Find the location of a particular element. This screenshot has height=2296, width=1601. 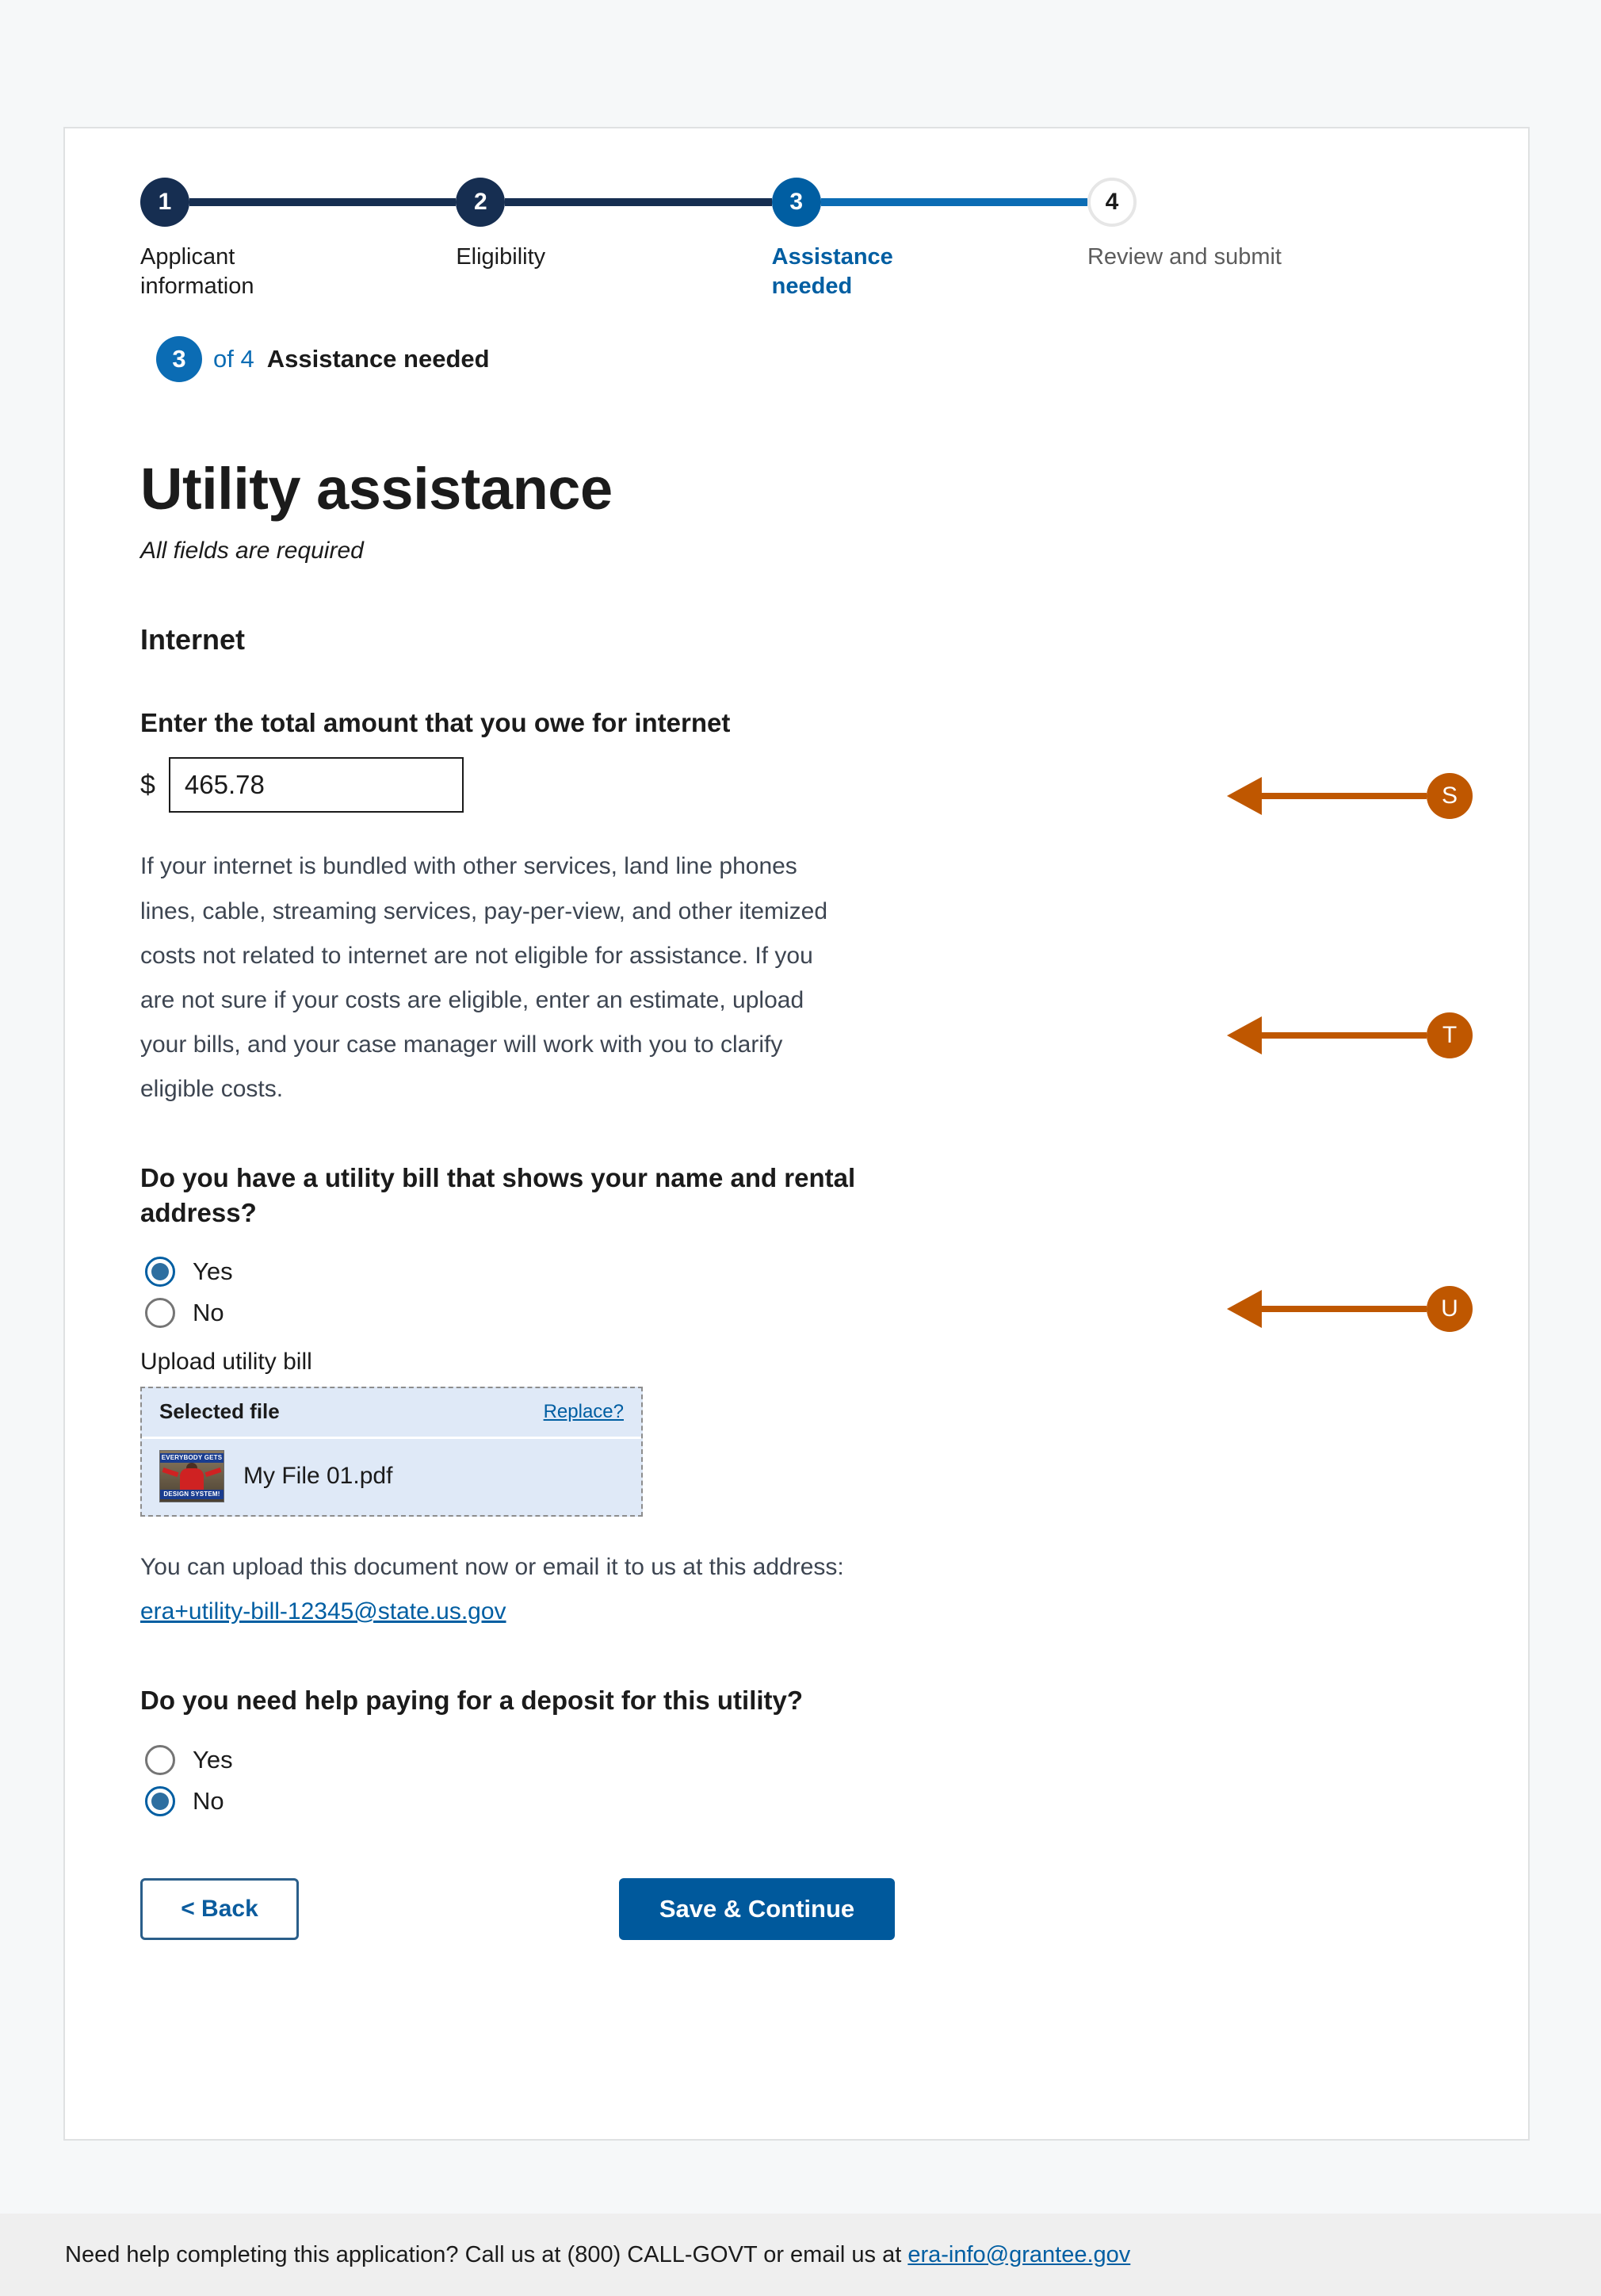

progress-step-1-bullet: 1 is located at coordinates (164, 202).